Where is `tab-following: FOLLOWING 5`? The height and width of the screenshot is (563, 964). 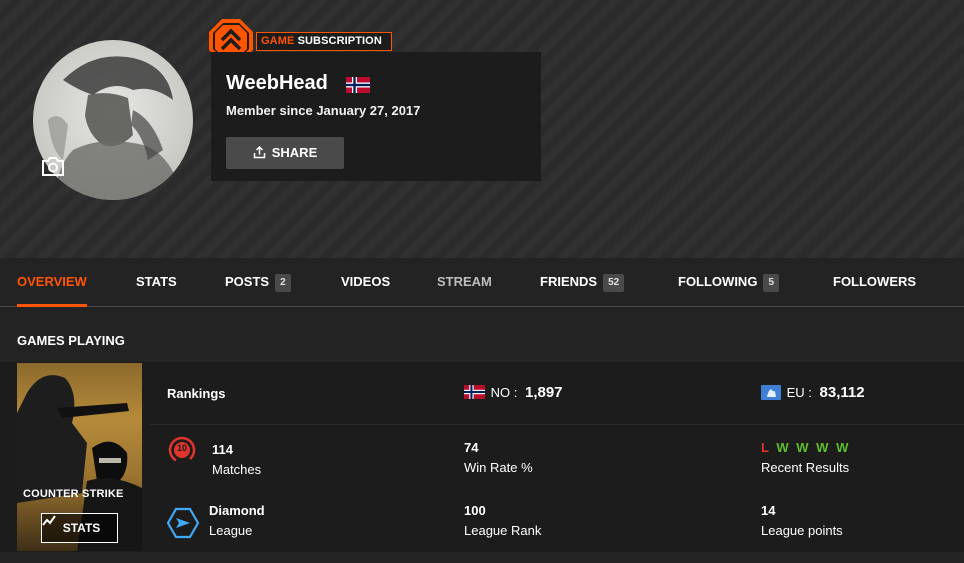
tab-following: FOLLOWING 5 is located at coordinates (728, 282).